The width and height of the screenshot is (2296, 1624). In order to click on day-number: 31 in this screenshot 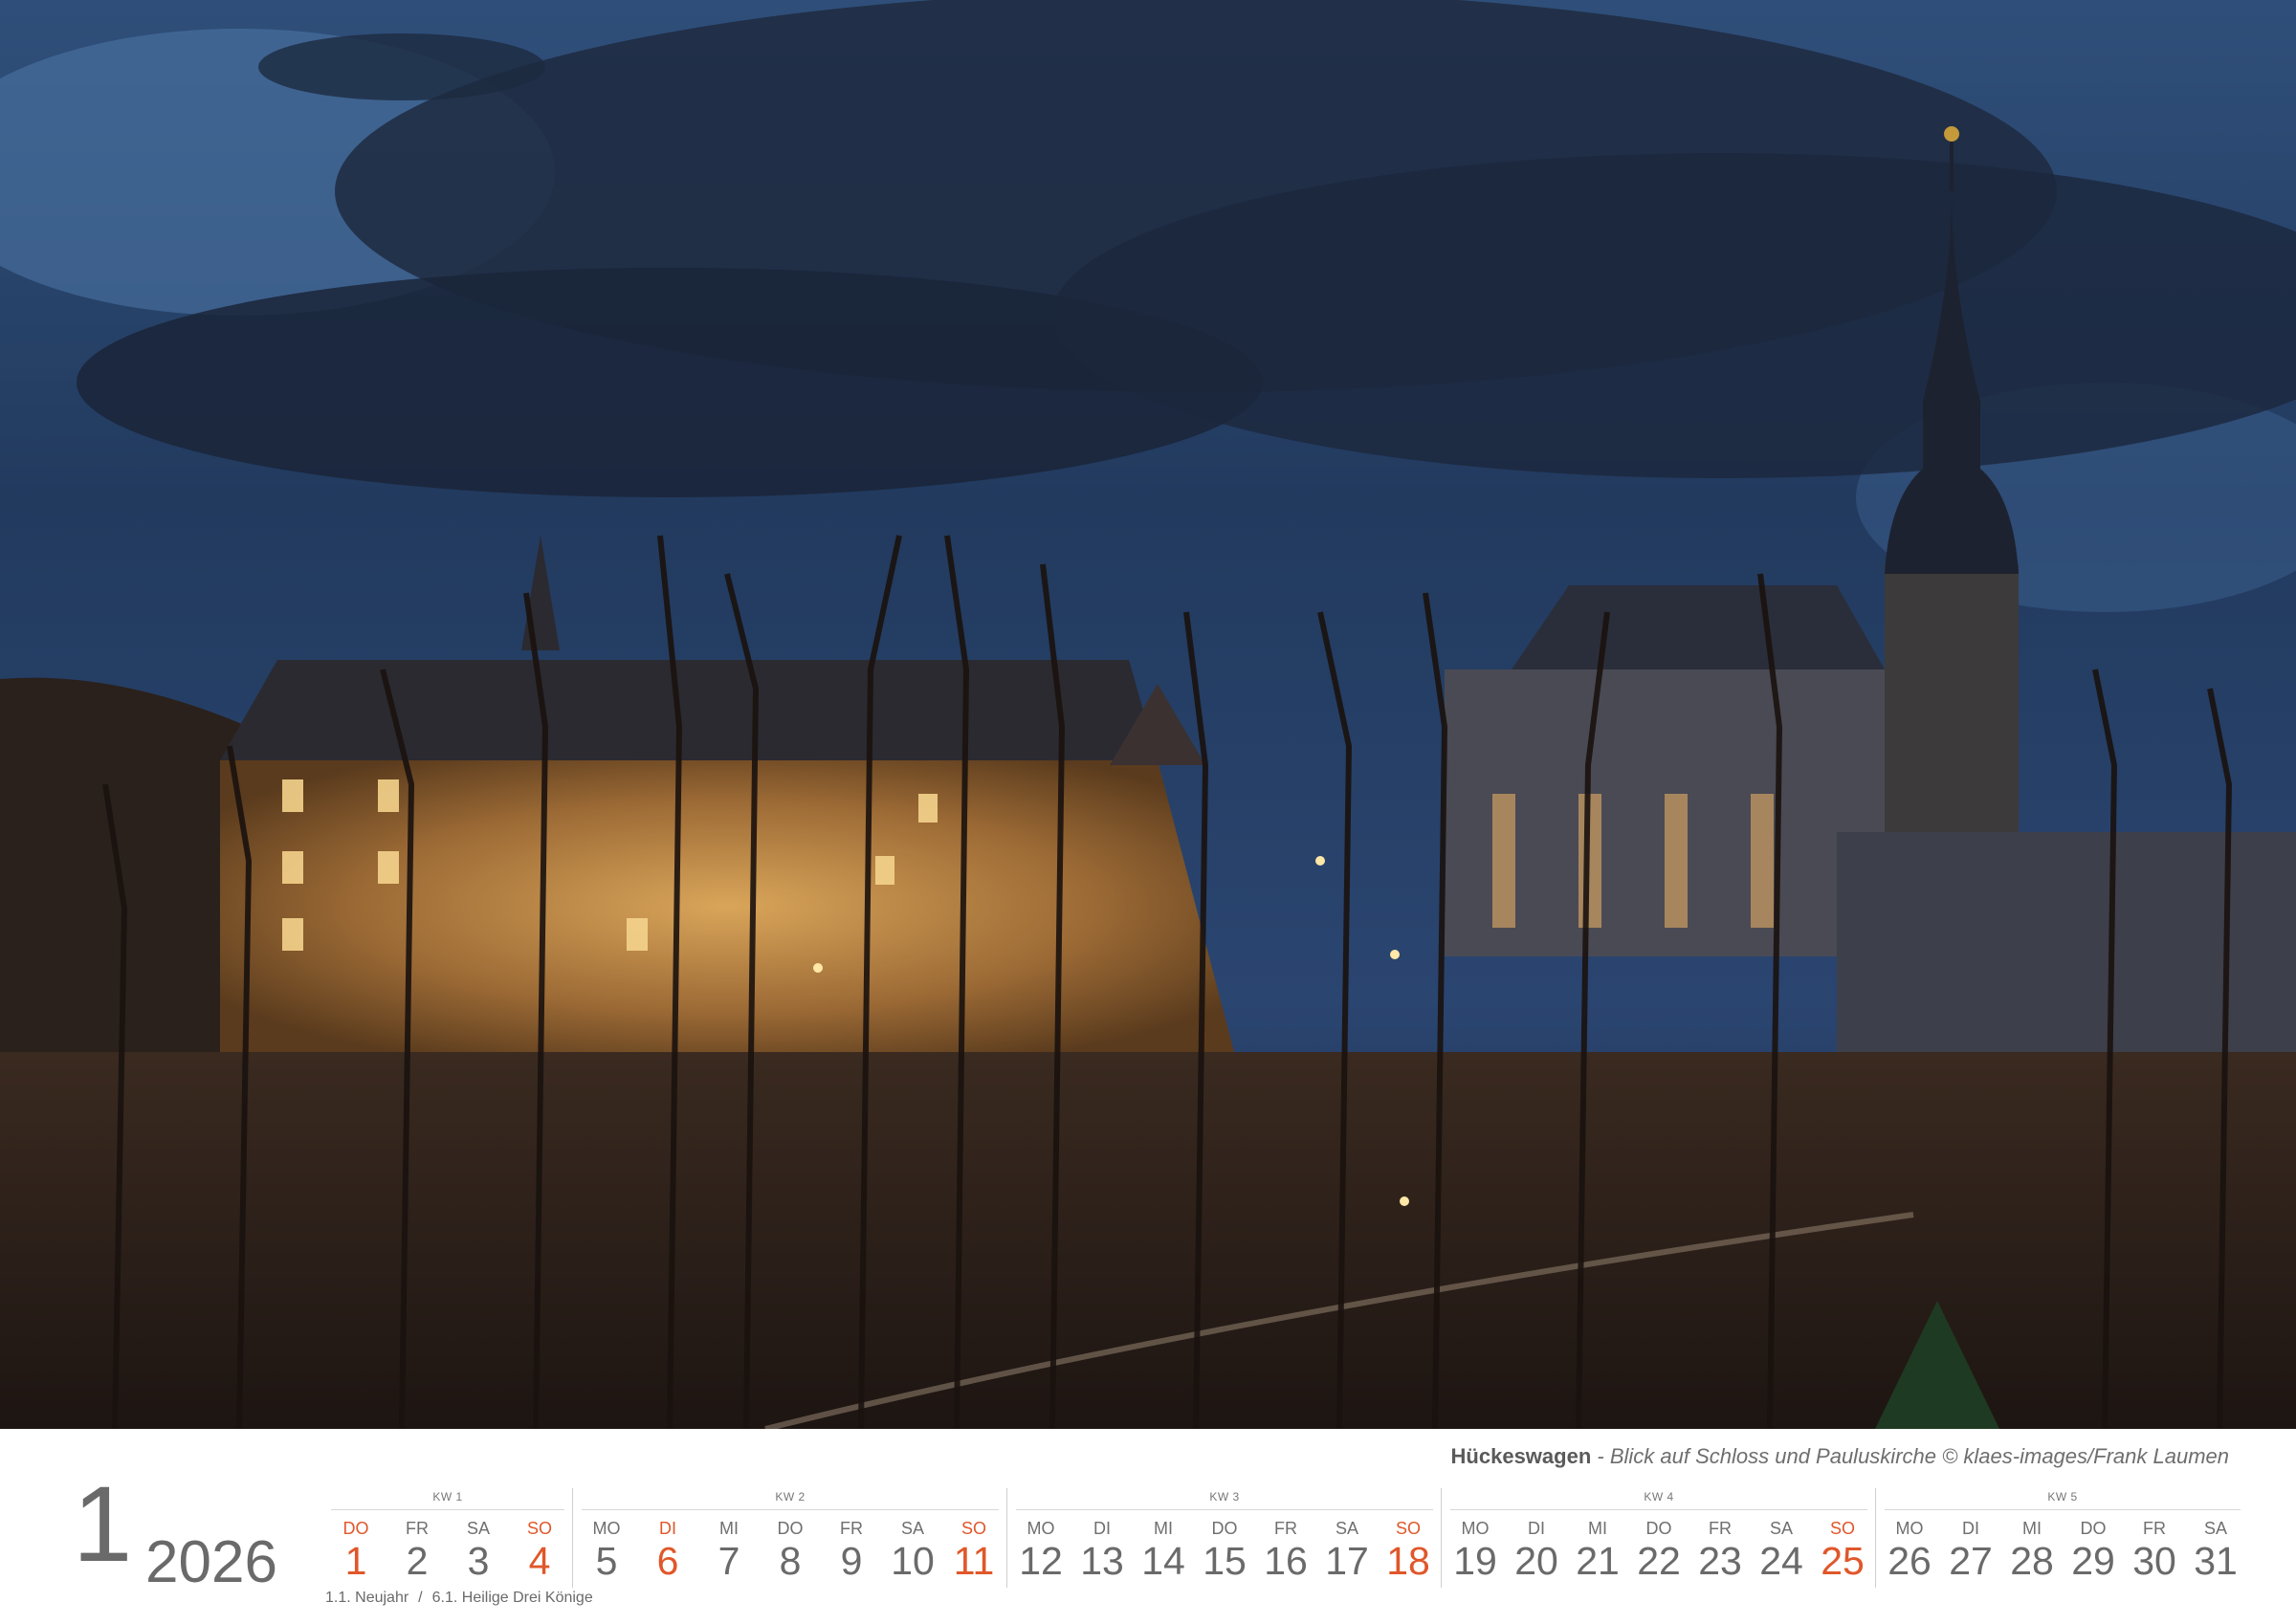, I will do `click(2216, 1561)`.